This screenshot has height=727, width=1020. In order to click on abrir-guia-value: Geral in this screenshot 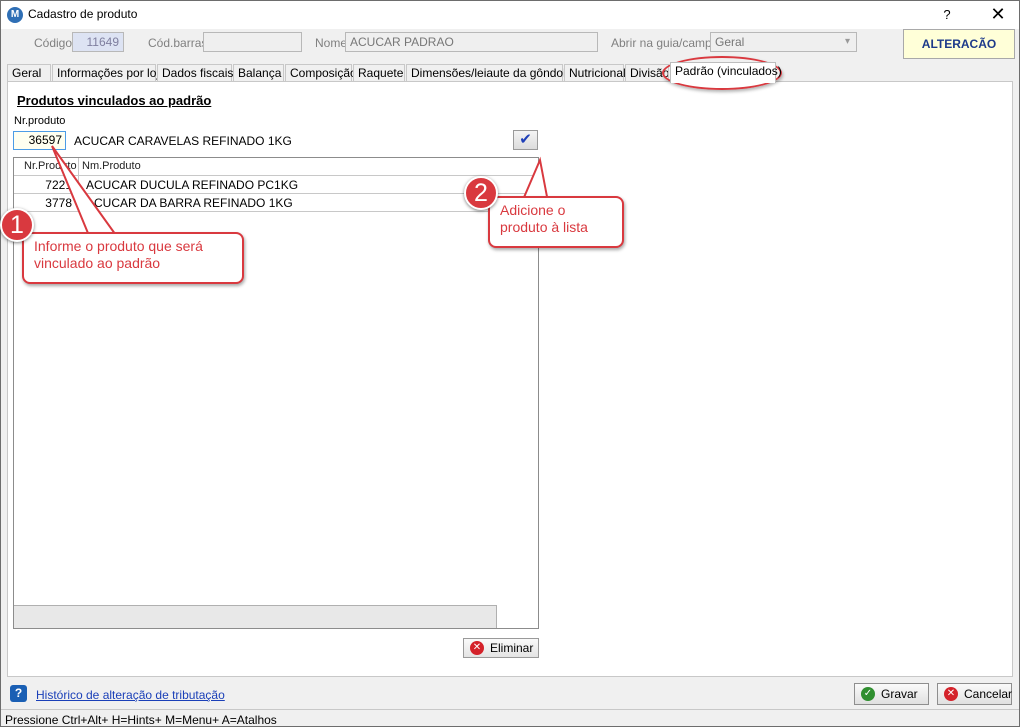, I will do `click(730, 42)`.